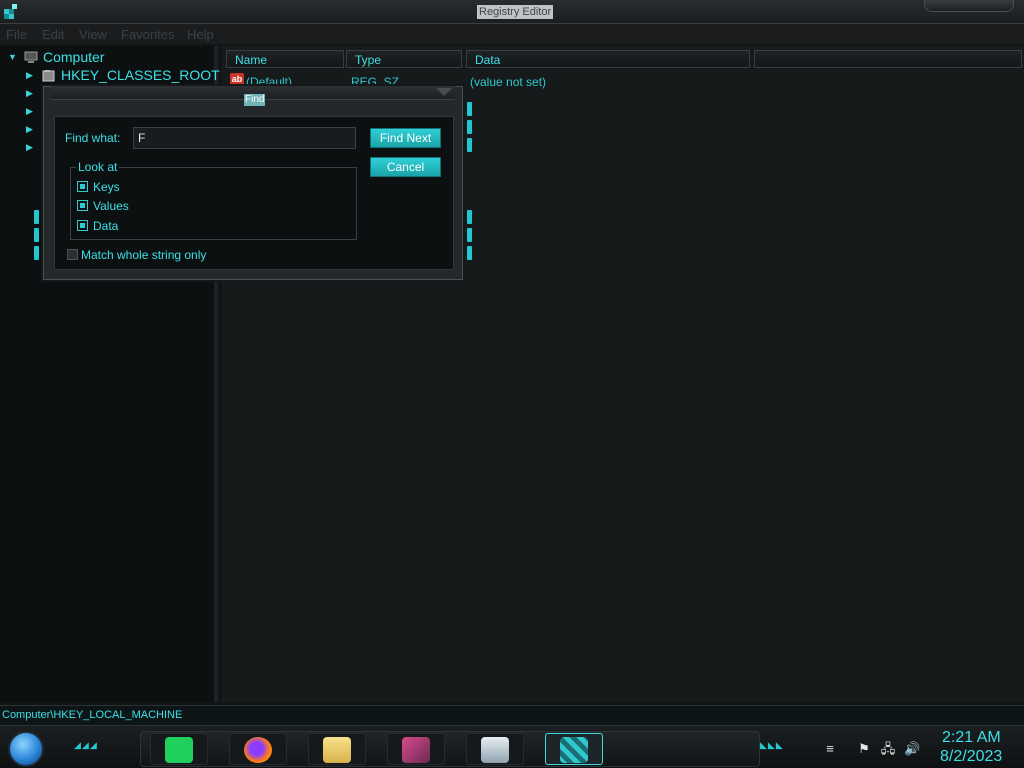 The height and width of the screenshot is (768, 1024). Describe the element at coordinates (244, 138) in the screenshot. I see `find-what-input` at that location.